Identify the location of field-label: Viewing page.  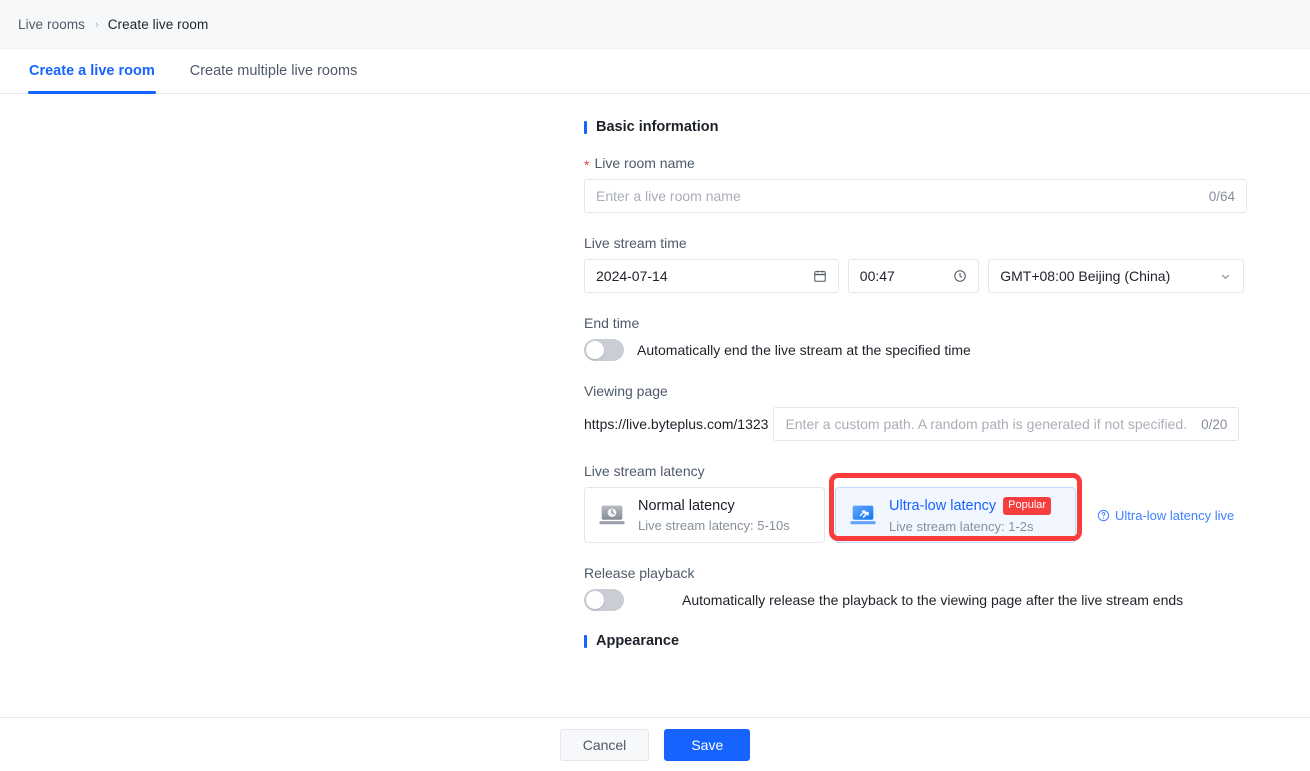
(914, 391).